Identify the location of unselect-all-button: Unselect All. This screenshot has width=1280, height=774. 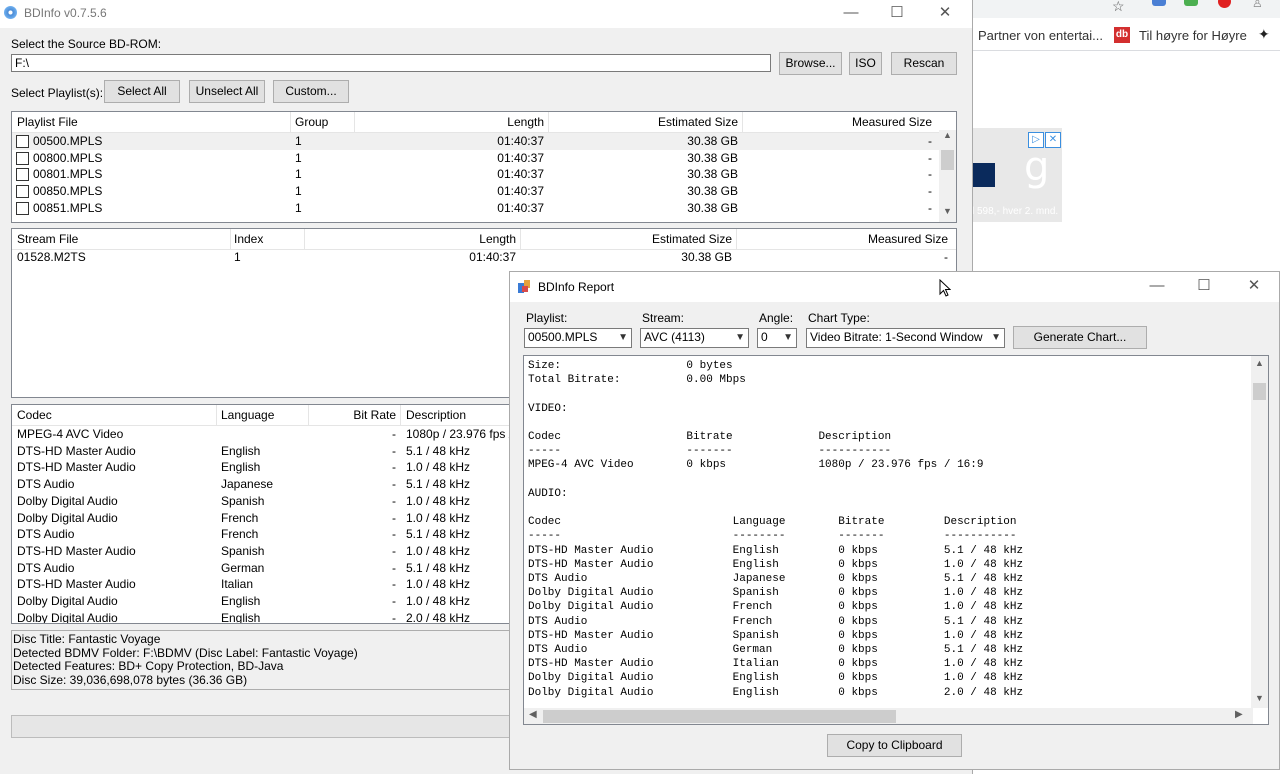
(227, 91).